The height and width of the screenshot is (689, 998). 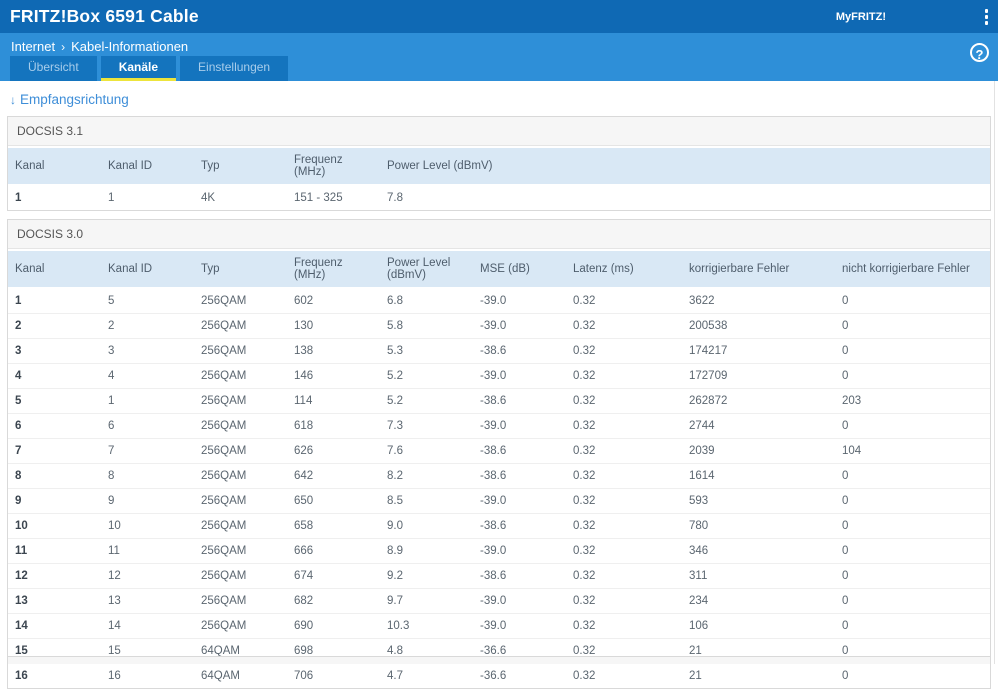 I want to click on table-cell: 5.2, so click(x=426, y=401).